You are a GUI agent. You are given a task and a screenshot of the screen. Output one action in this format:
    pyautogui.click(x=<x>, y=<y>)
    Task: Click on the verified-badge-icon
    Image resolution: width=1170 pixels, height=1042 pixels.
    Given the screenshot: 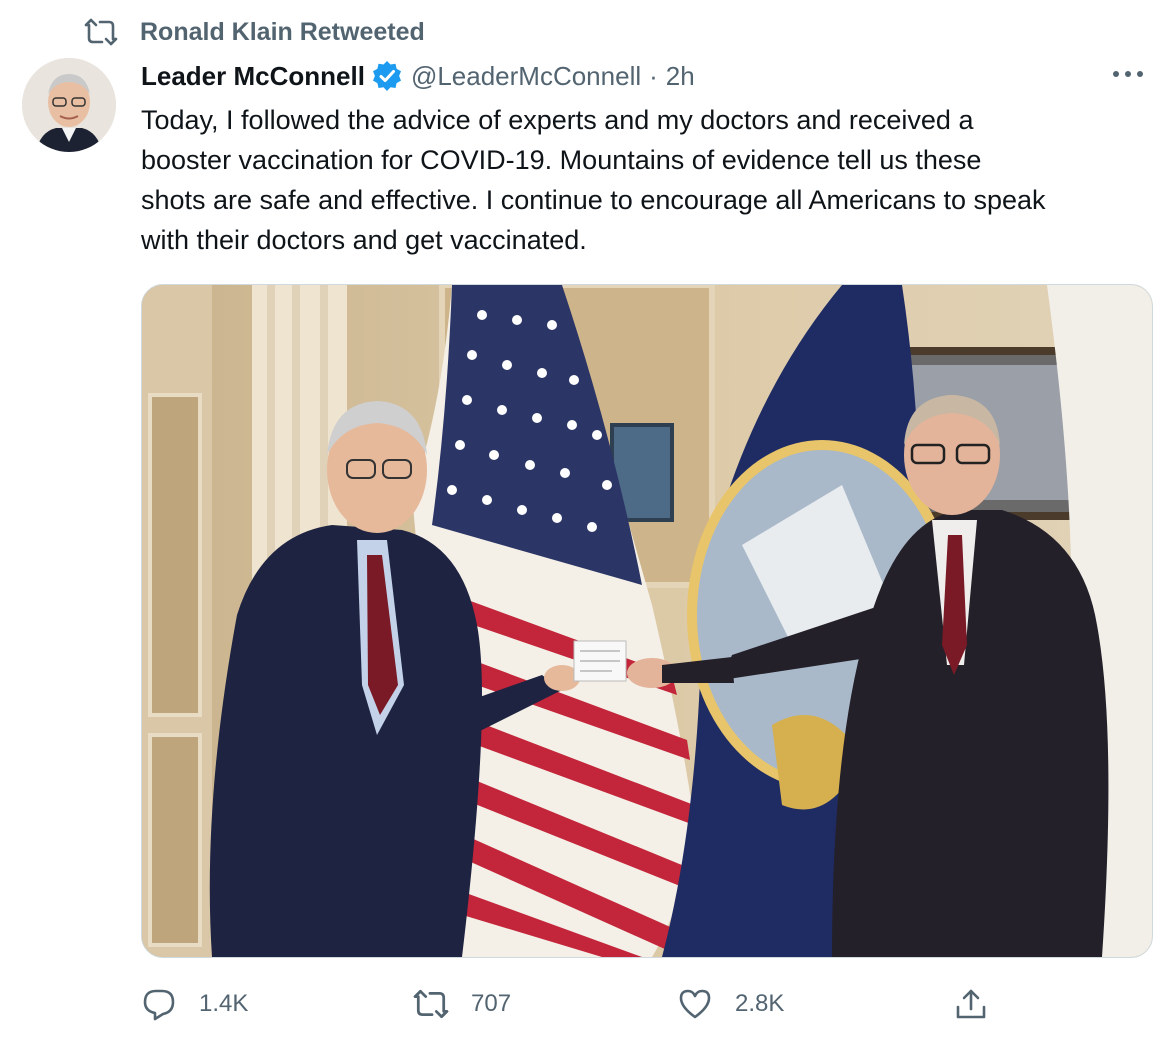 What is the action you would take?
    pyautogui.click(x=387, y=76)
    